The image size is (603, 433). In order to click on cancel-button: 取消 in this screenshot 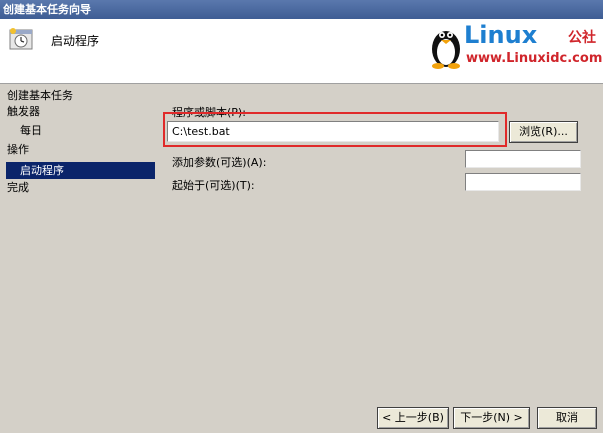, I will do `click(567, 418)`.